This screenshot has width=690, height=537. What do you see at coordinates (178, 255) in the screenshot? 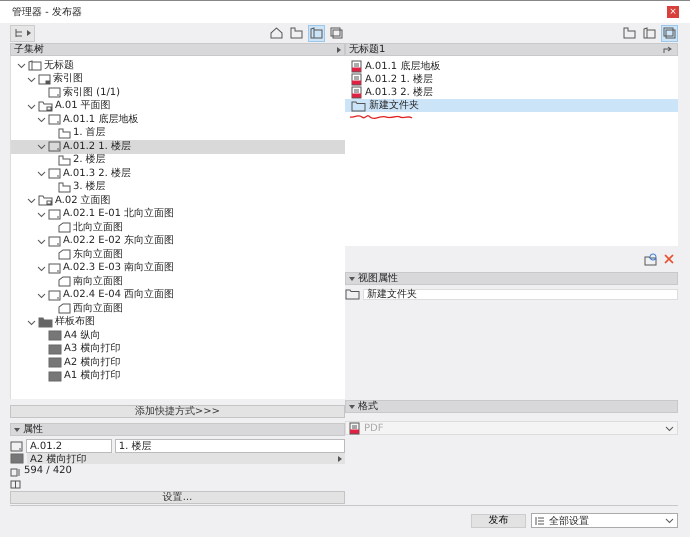
I see `tree-item: 东向立面图` at bounding box center [178, 255].